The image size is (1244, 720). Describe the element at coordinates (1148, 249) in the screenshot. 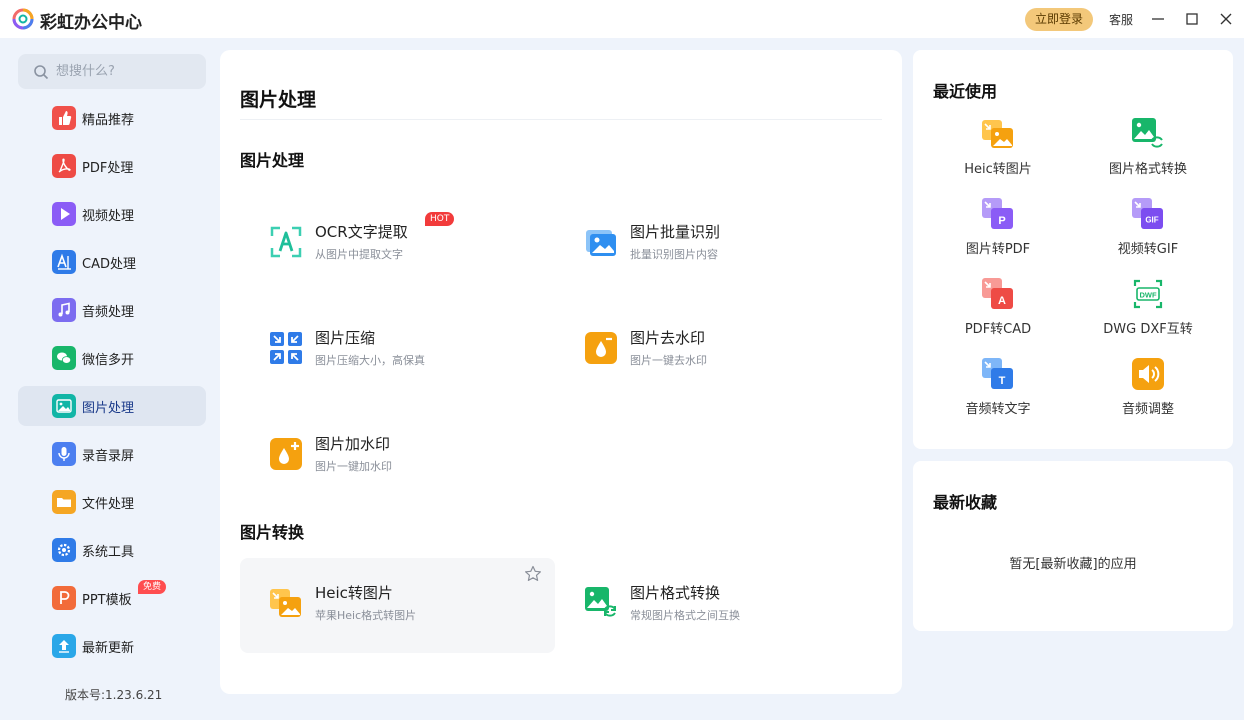

I see `recent-label: 视频转GIF` at that location.